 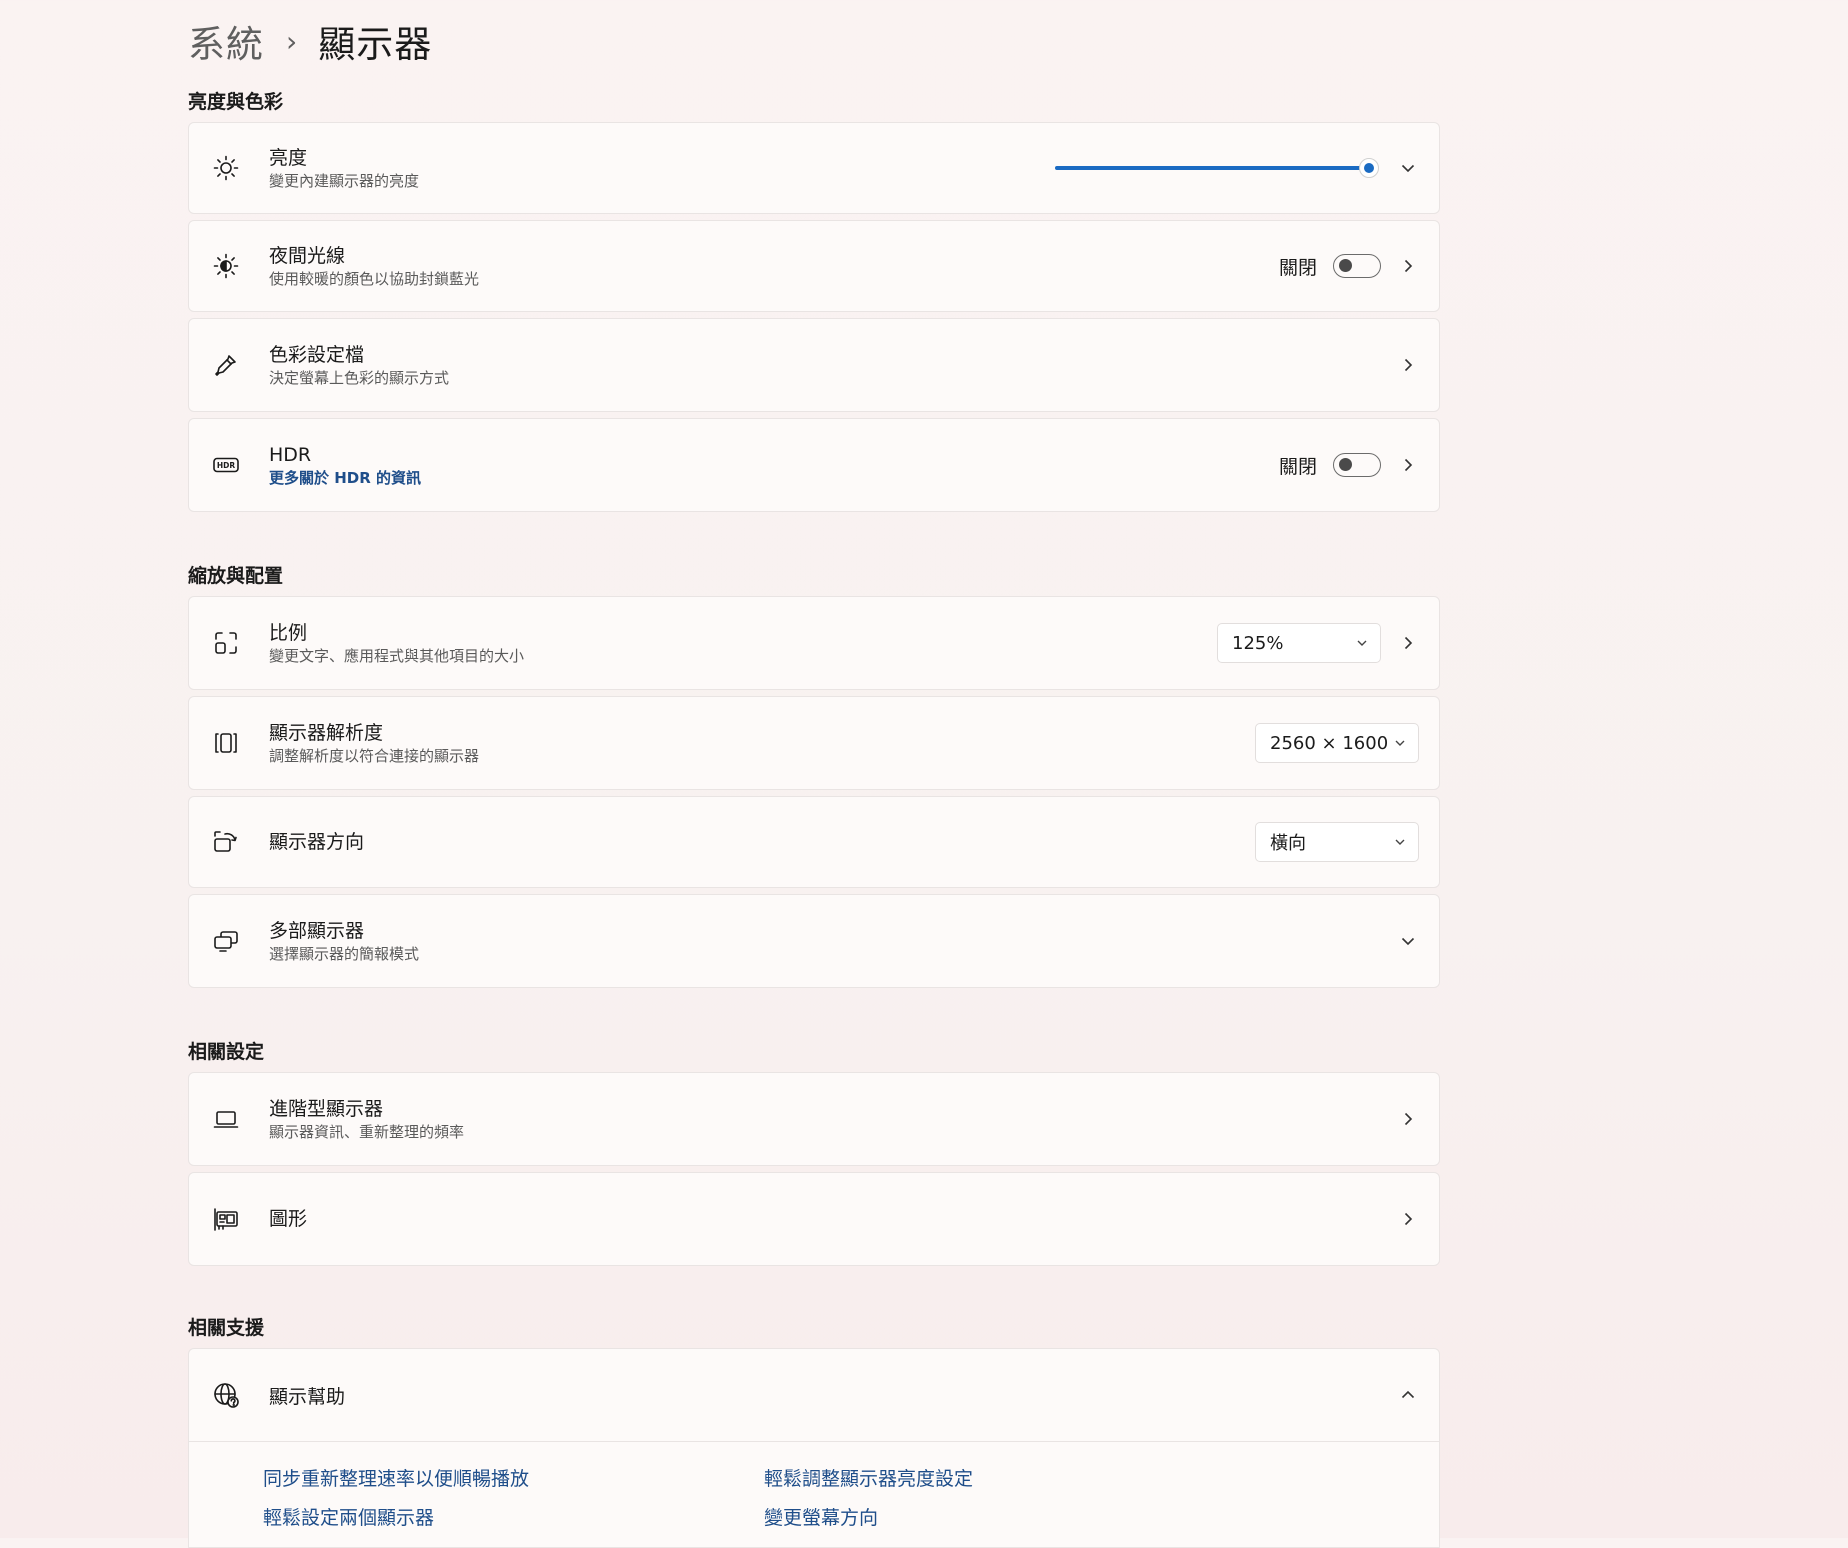 I want to click on brightness-card: 亮度 變更內建顯示器的亮度, so click(x=814, y=168).